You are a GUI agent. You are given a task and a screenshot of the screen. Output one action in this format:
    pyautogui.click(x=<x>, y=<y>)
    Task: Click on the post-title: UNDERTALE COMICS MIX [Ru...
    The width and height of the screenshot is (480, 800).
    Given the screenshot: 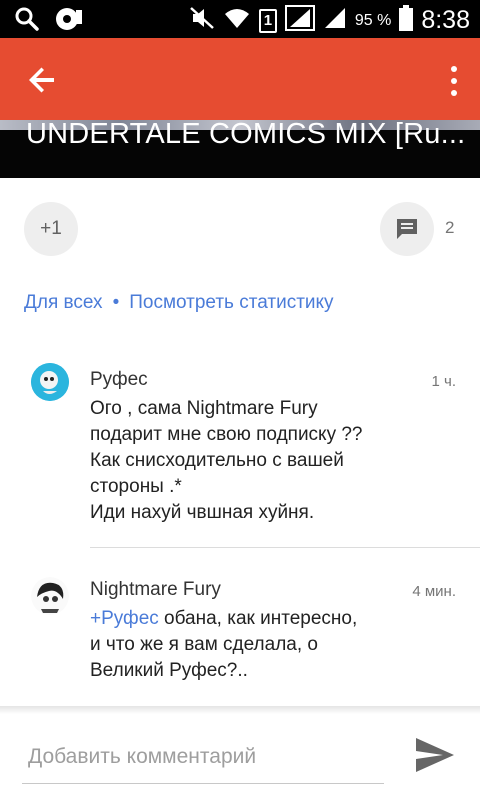 What is the action you would take?
    pyautogui.click(x=246, y=135)
    